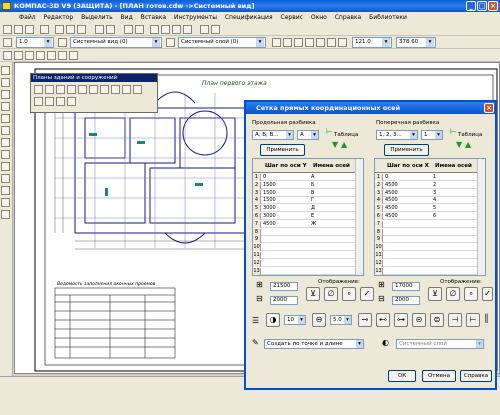  What do you see at coordinates (62, 42) in the screenshot?
I see `view-icon` at bounding box center [62, 42].